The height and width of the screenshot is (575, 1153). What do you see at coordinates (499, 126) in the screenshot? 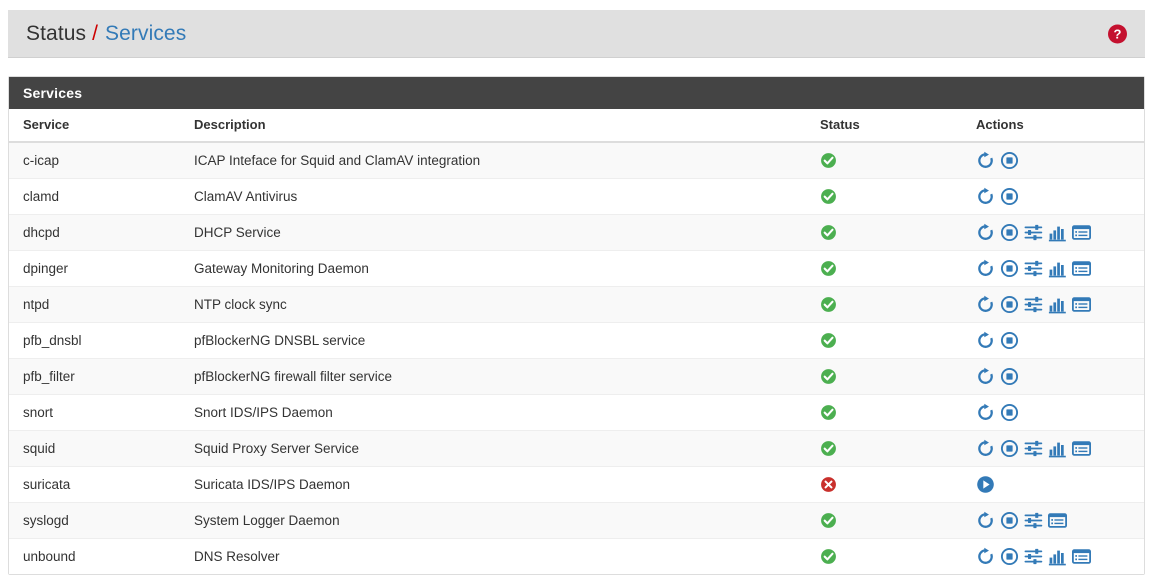
I see `column-header-description: Description` at bounding box center [499, 126].